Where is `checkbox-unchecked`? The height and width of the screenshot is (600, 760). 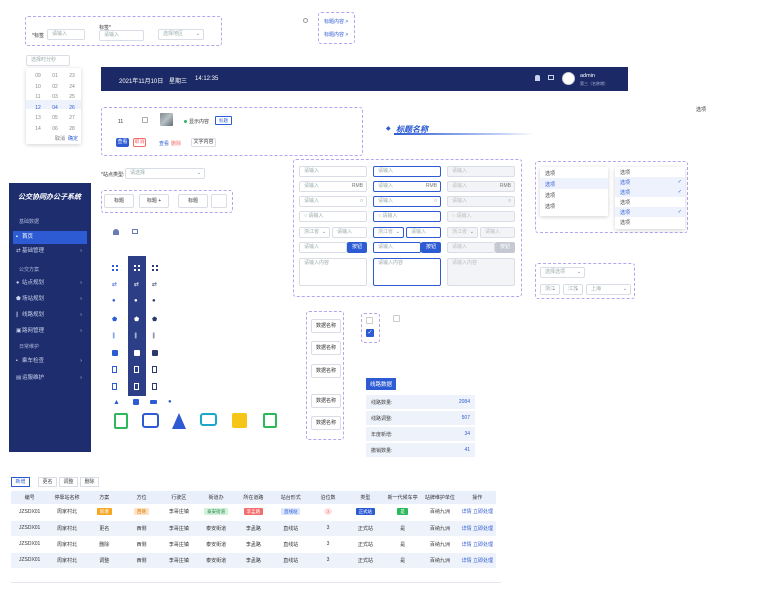
checkbox-unchecked is located at coordinates (369, 320).